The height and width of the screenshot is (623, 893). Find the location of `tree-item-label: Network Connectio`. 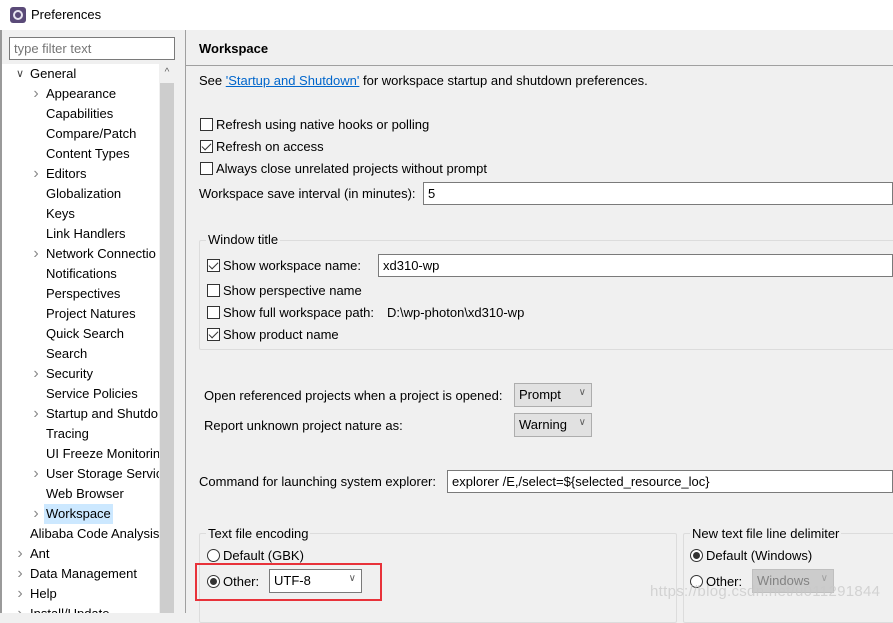

tree-item-label: Network Connectio is located at coordinates (101, 253).